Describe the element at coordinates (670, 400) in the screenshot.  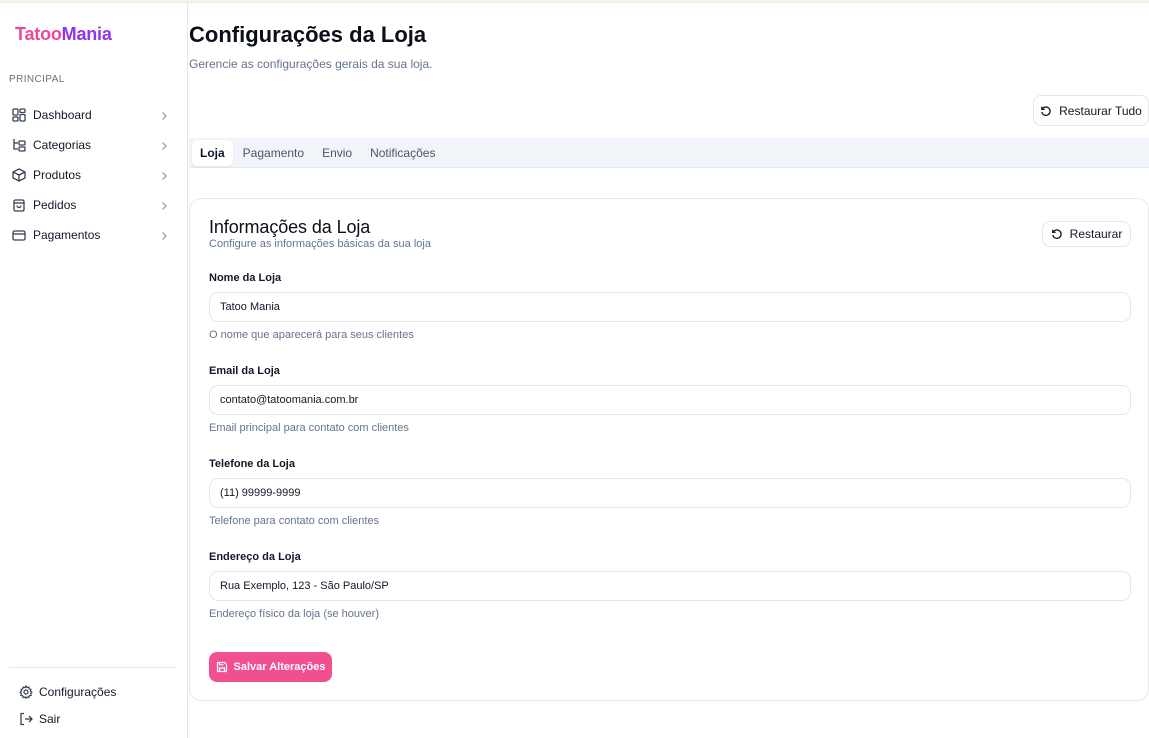
I see `store-email-input` at that location.